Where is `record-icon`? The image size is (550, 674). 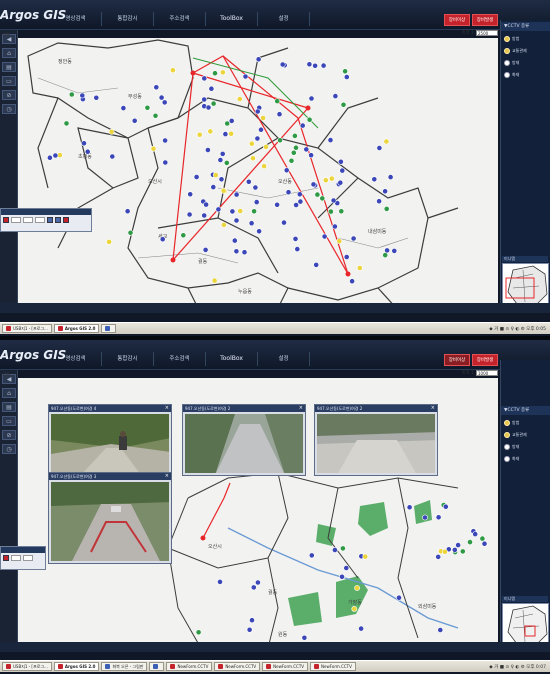
record-icon is located at coordinates (6, 220).